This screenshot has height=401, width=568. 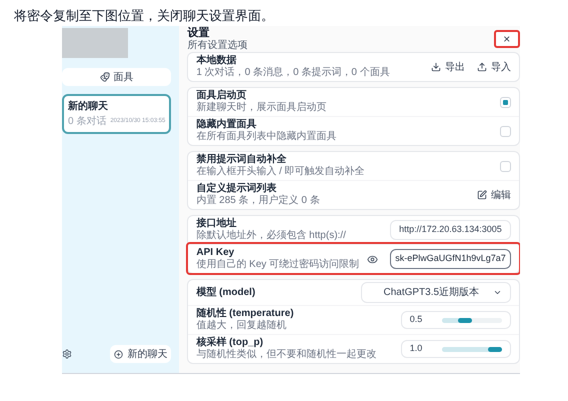 What do you see at coordinates (261, 108) in the screenshot?
I see `setting-description: 新建聊天时，展示面具启动页` at bounding box center [261, 108].